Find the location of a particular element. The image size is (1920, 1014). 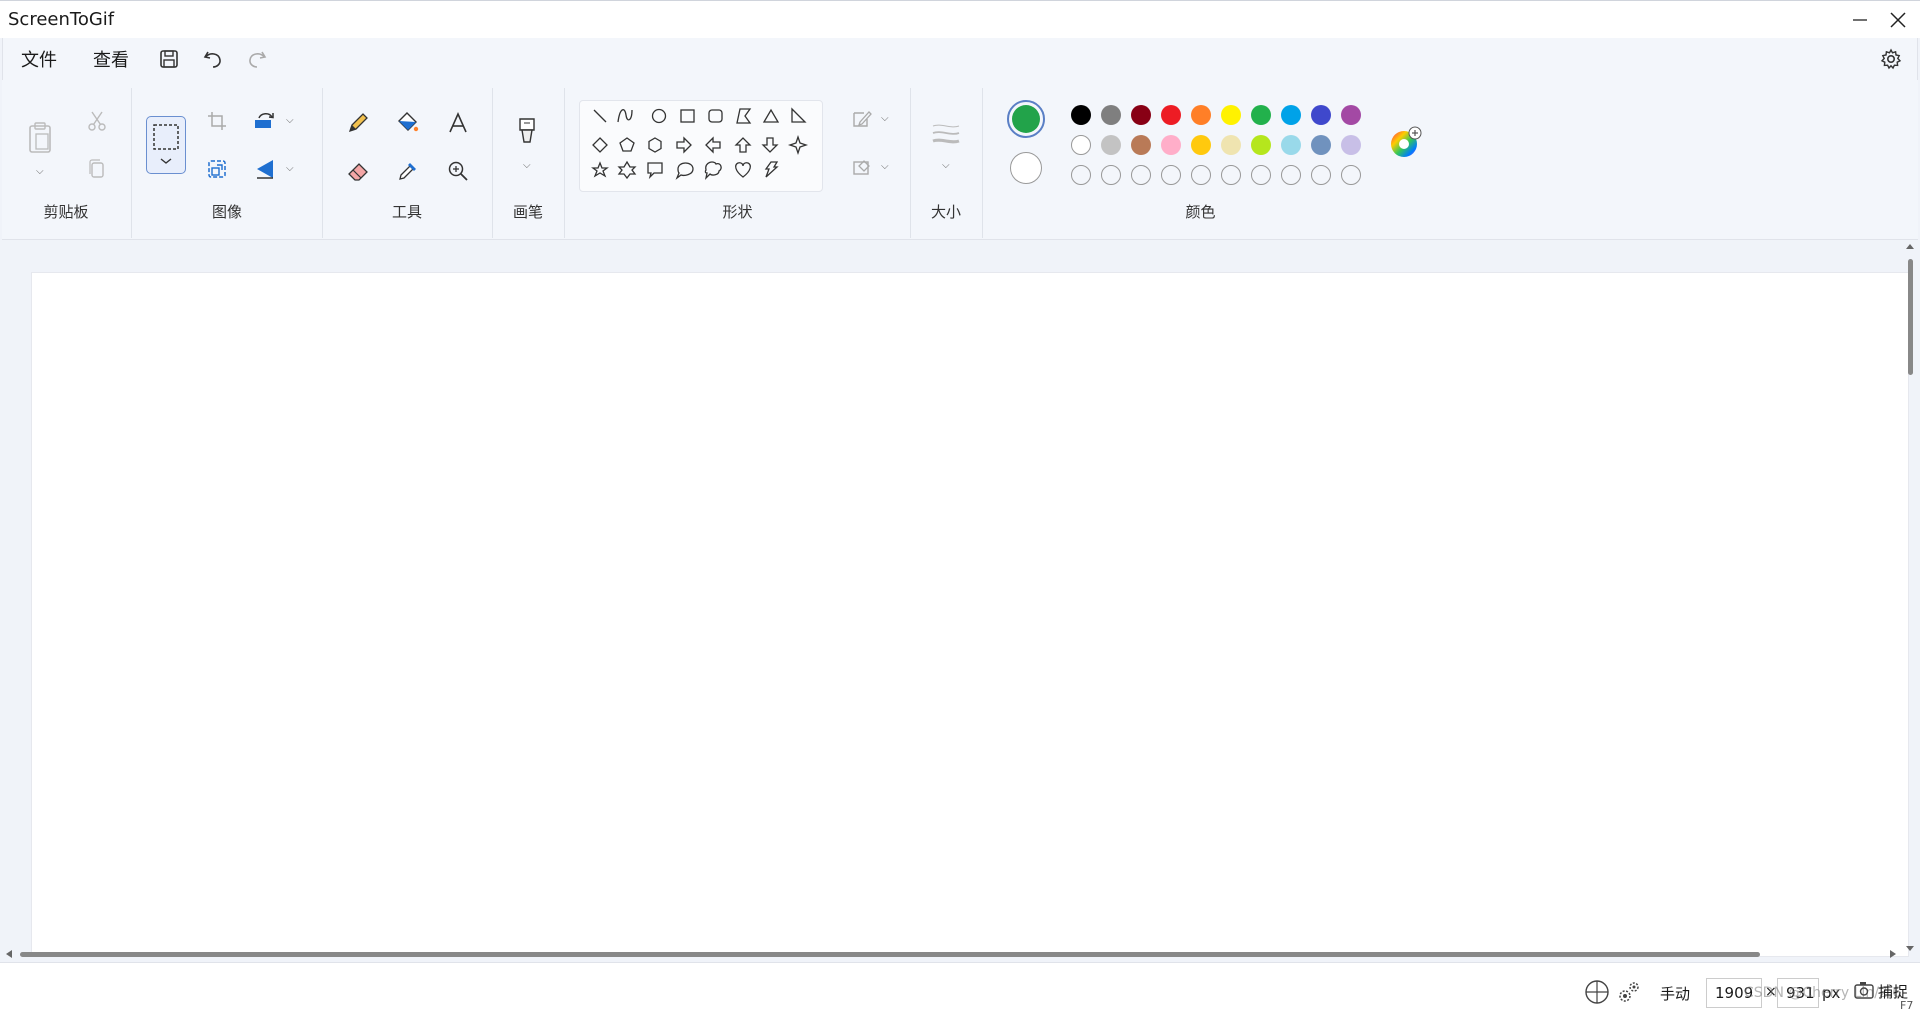

settings-button is located at coordinates (1891, 59).